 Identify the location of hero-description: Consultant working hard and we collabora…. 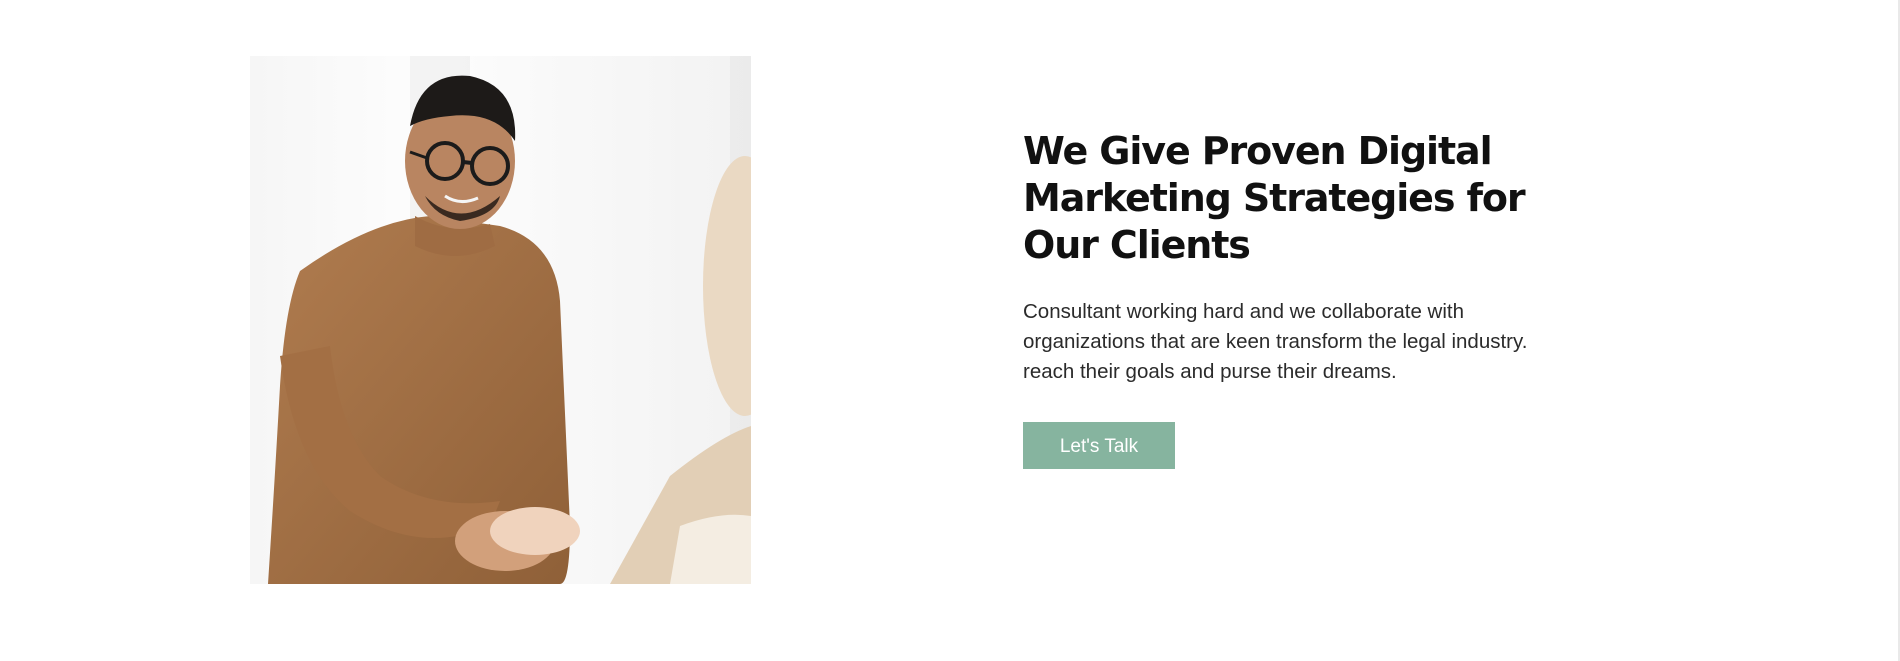
(1275, 341).